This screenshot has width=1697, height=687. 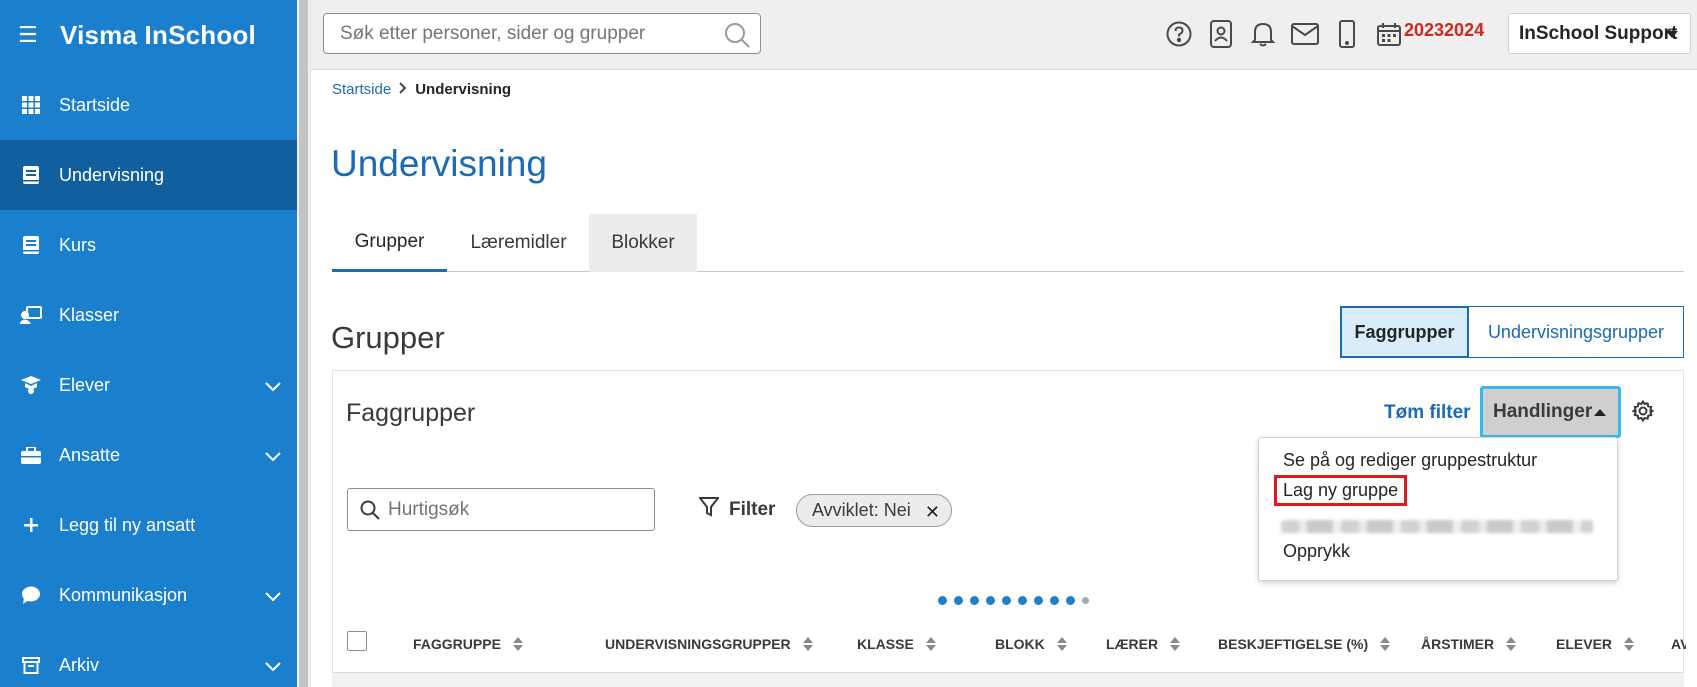 I want to click on column-header-label: ELEVER, so click(x=1584, y=644).